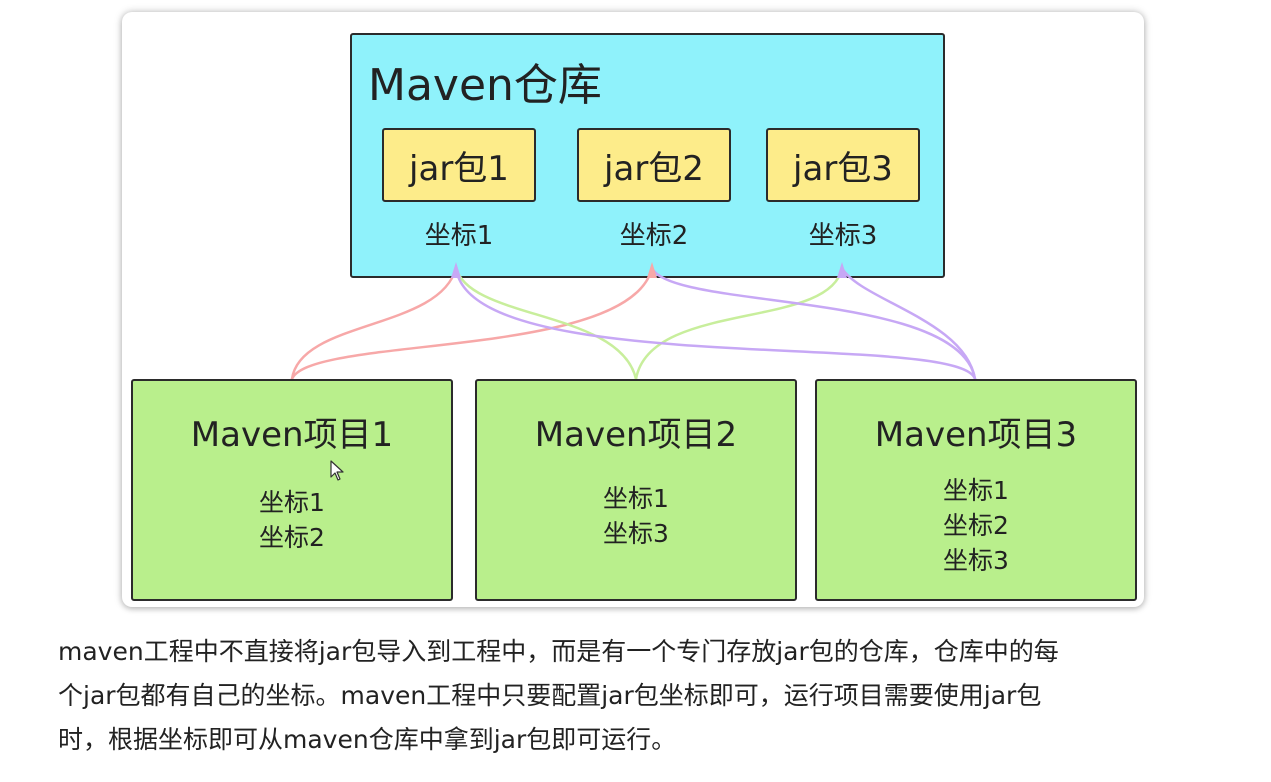 This screenshot has width=1271, height=782. What do you see at coordinates (337, 470) in the screenshot?
I see `mouse-cursor-icon` at bounding box center [337, 470].